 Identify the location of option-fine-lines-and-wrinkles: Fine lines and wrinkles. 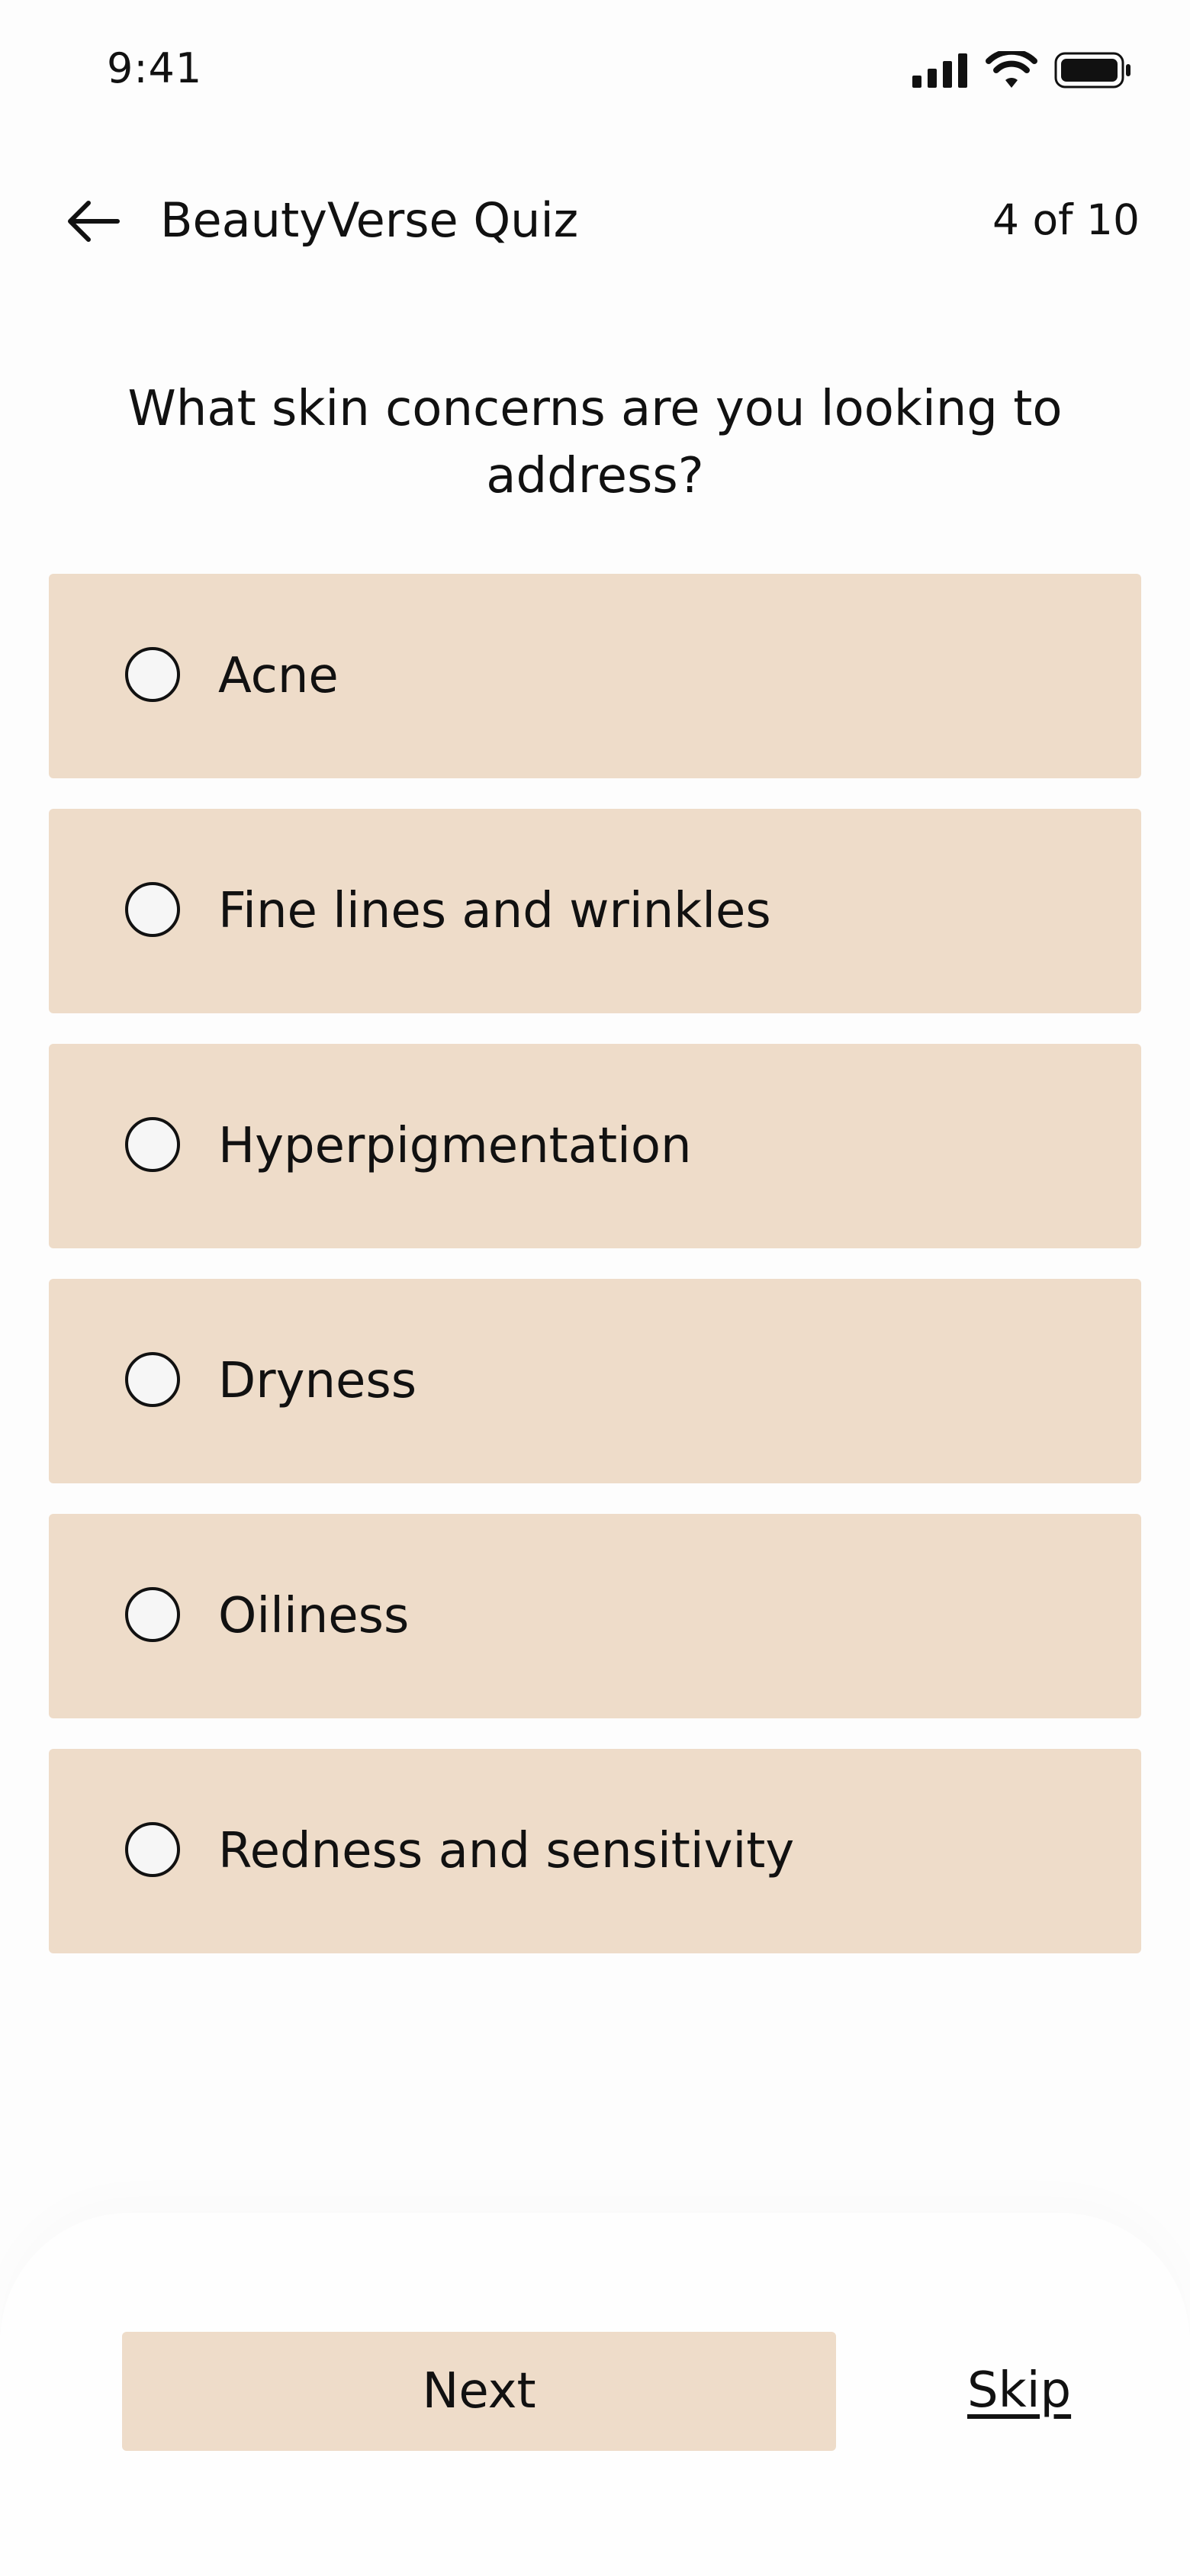
(595, 911).